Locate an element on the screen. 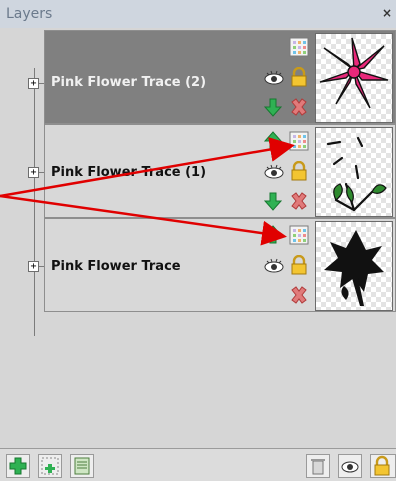 This screenshot has height=481, width=396. expand-toggle-layer-0: + is located at coordinates (33, 266).